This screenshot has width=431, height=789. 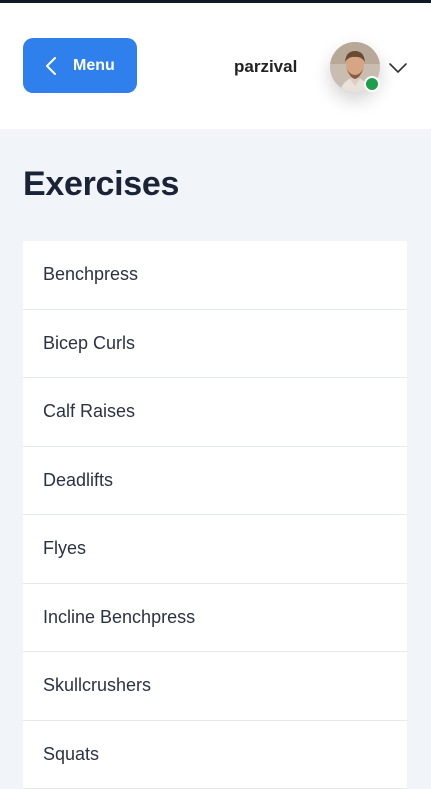 What do you see at coordinates (51, 66) in the screenshot?
I see `chevron-left-icon` at bounding box center [51, 66].